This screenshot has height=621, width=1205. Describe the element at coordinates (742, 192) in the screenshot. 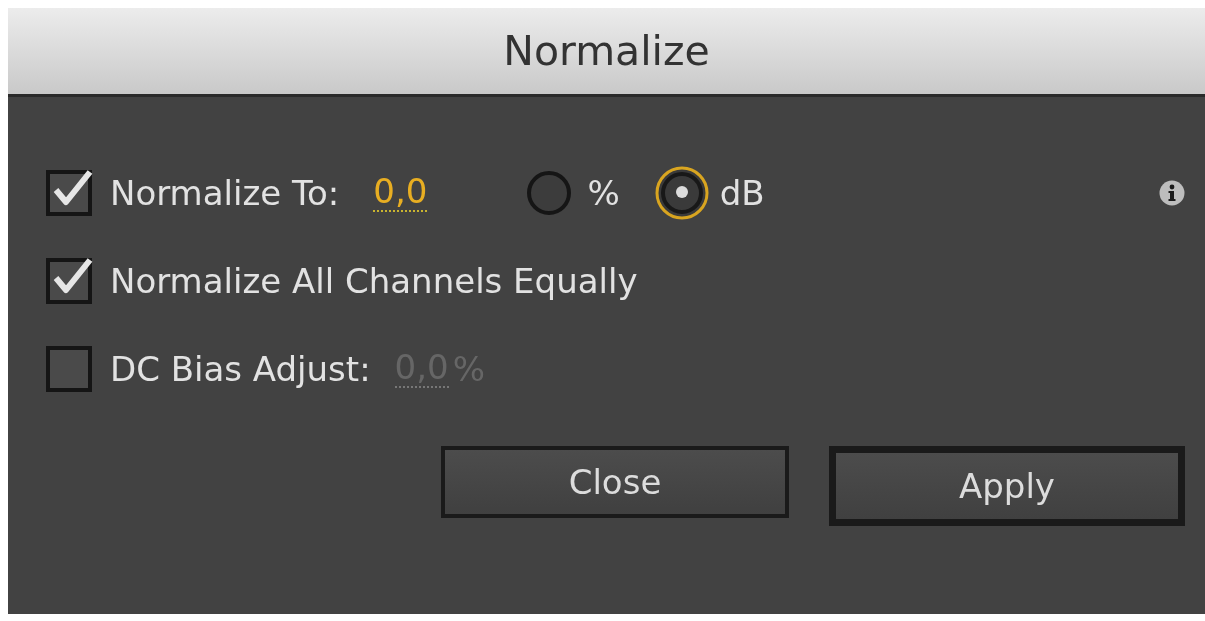

I see `unit-label: dB` at that location.